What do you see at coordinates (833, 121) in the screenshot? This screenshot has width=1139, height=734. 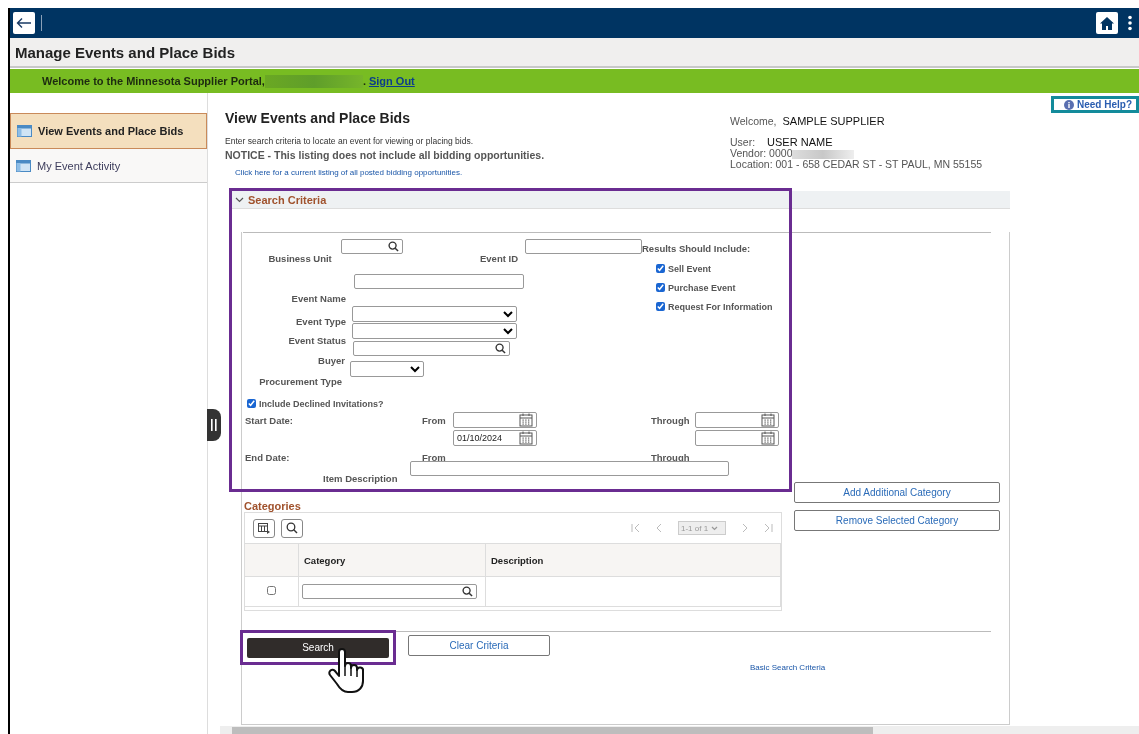 I see `supplier-name: SAMPLE SUPPLIER` at bounding box center [833, 121].